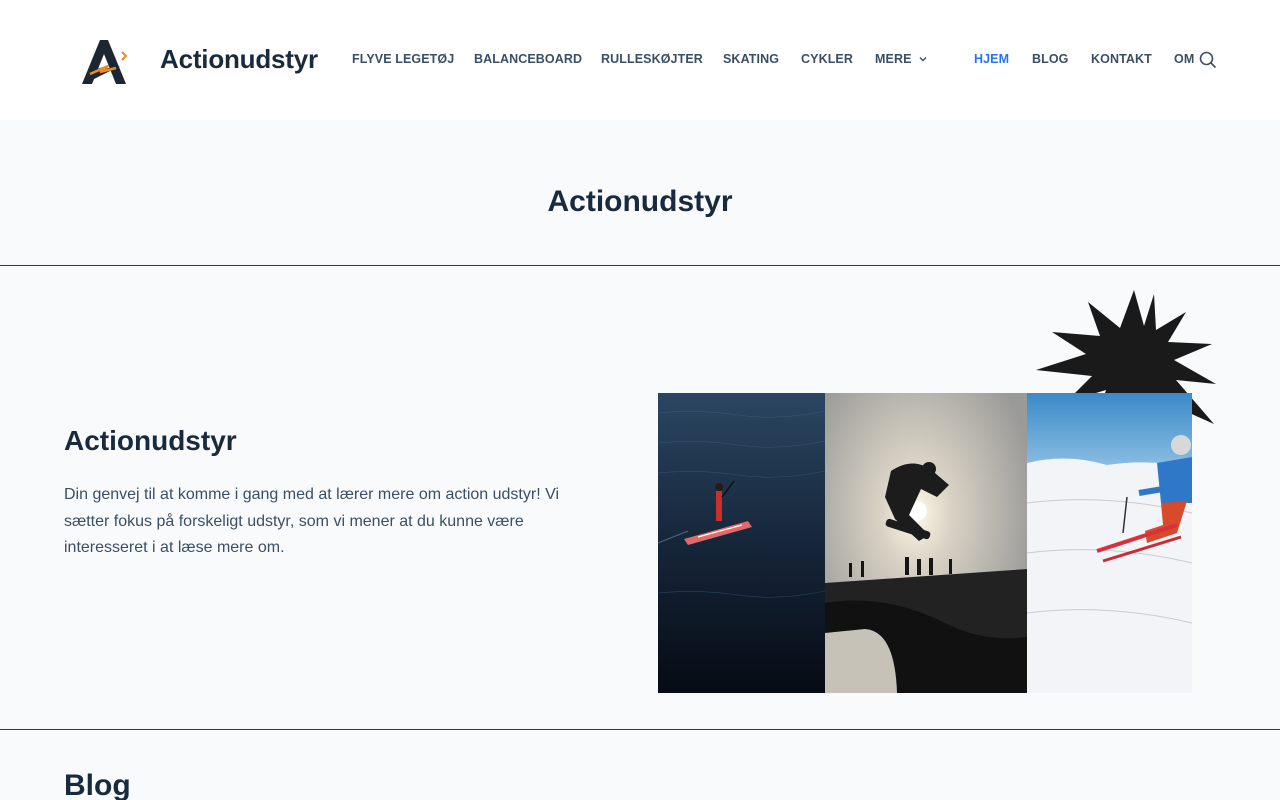  What do you see at coordinates (239, 59) in the screenshot?
I see `site-title: Actionudstyr` at bounding box center [239, 59].